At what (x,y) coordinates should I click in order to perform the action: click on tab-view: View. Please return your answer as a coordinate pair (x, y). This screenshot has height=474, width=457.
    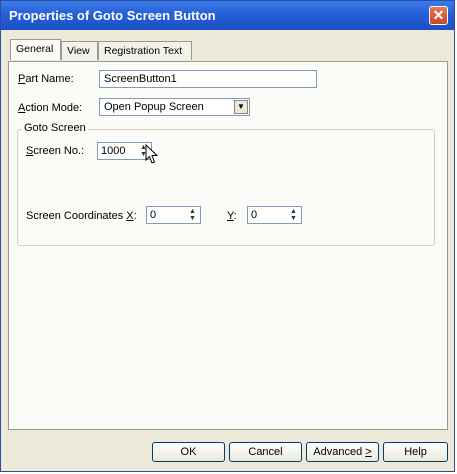
    Looking at the image, I should click on (79, 50).